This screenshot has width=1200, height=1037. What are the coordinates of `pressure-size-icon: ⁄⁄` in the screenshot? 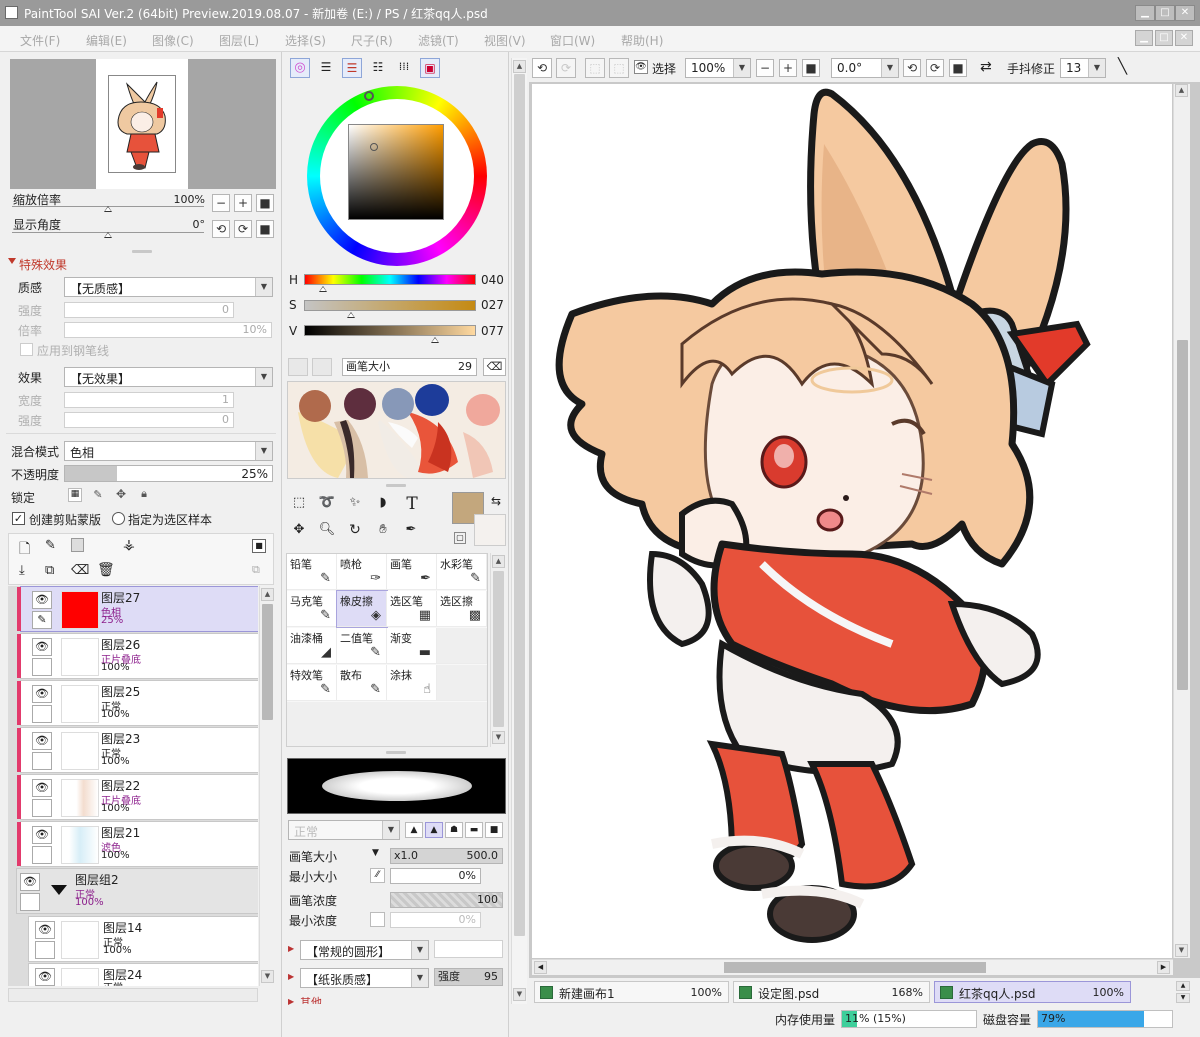 It's located at (377, 875).